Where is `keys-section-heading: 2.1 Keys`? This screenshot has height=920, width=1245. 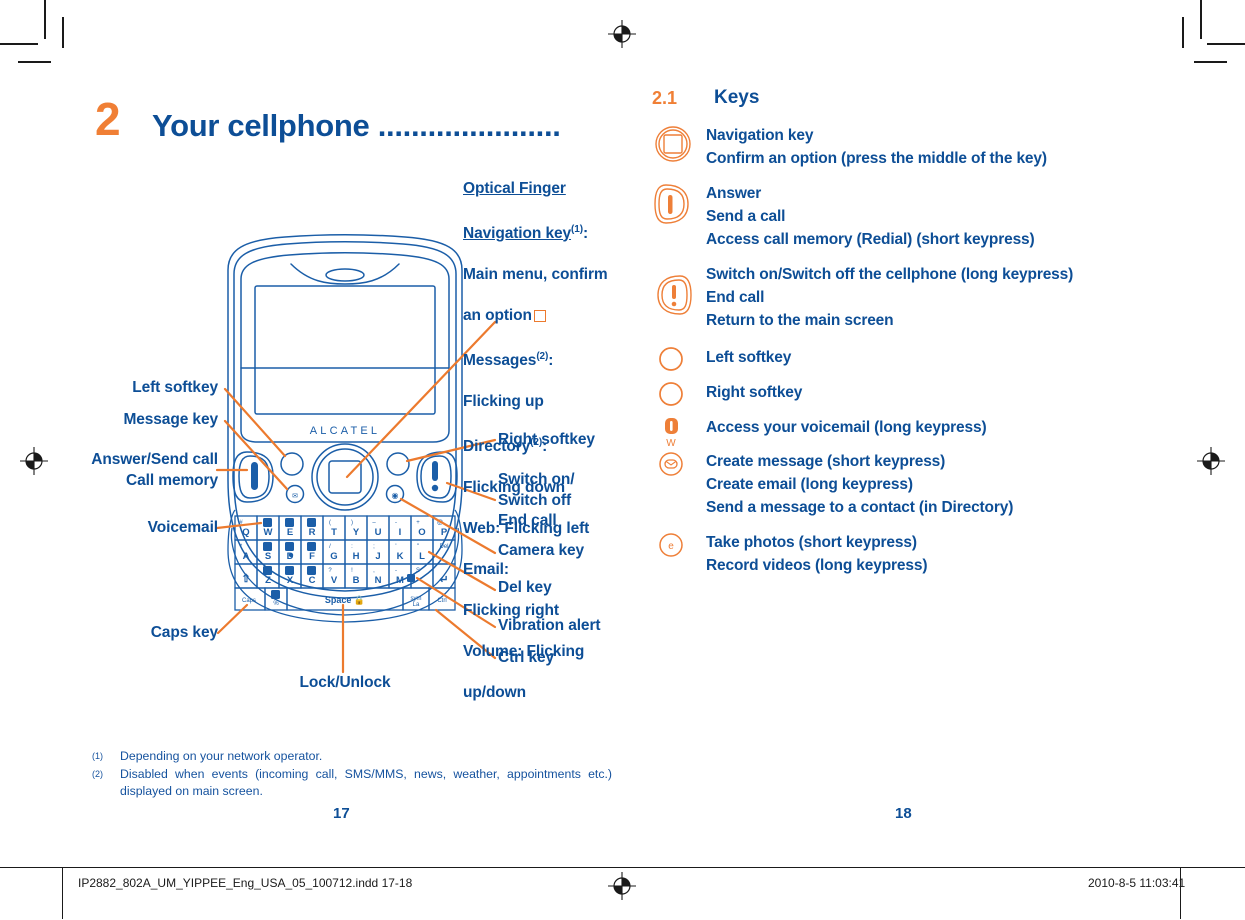 keys-section-heading: 2.1 Keys is located at coordinates (862, 101).